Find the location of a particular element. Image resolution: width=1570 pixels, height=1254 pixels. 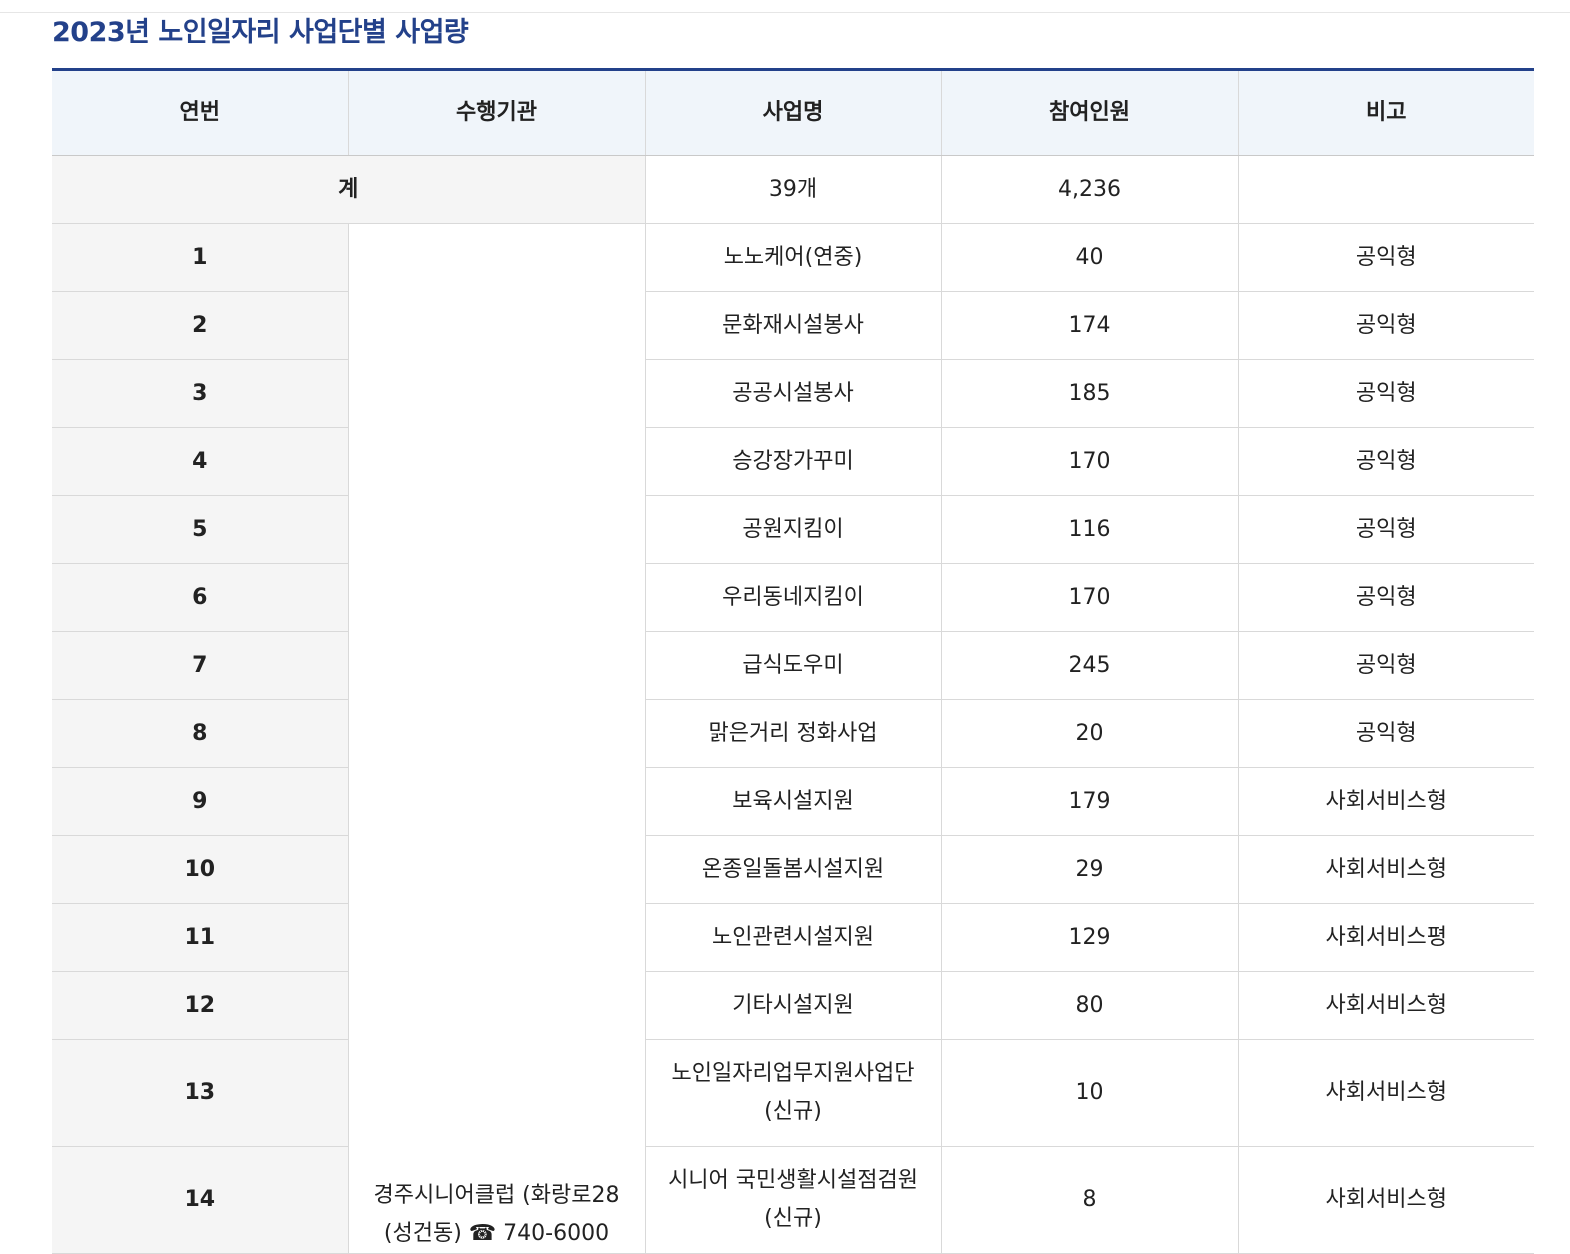

row-number: 1 is located at coordinates (200, 257).